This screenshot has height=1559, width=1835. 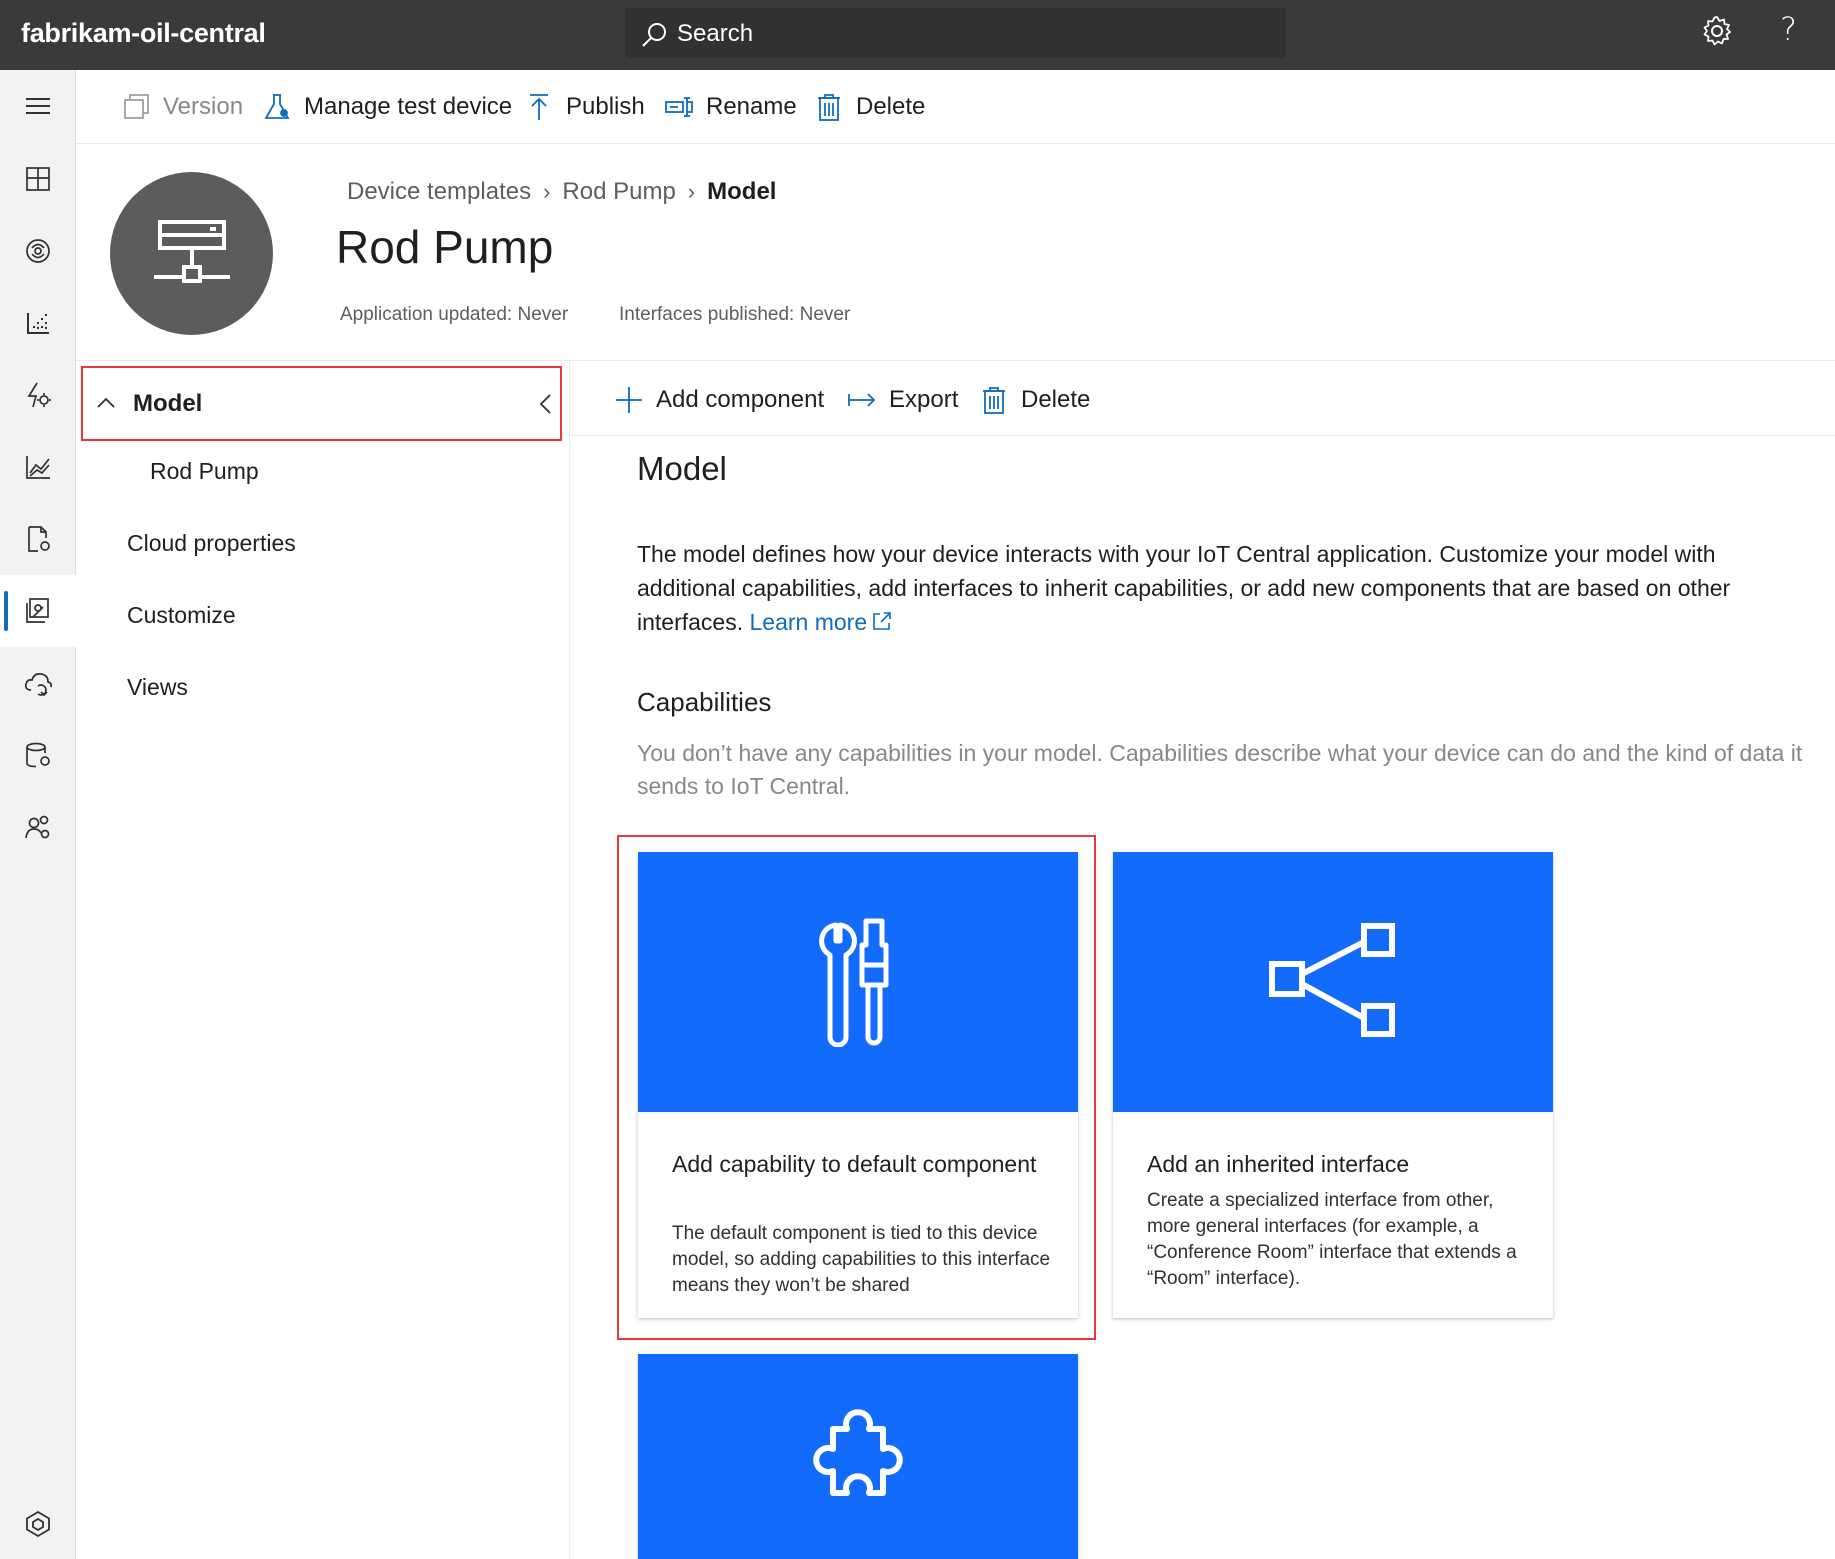 What do you see at coordinates (143, 33) in the screenshot?
I see `app-title: fabrikam-oil-central` at bounding box center [143, 33].